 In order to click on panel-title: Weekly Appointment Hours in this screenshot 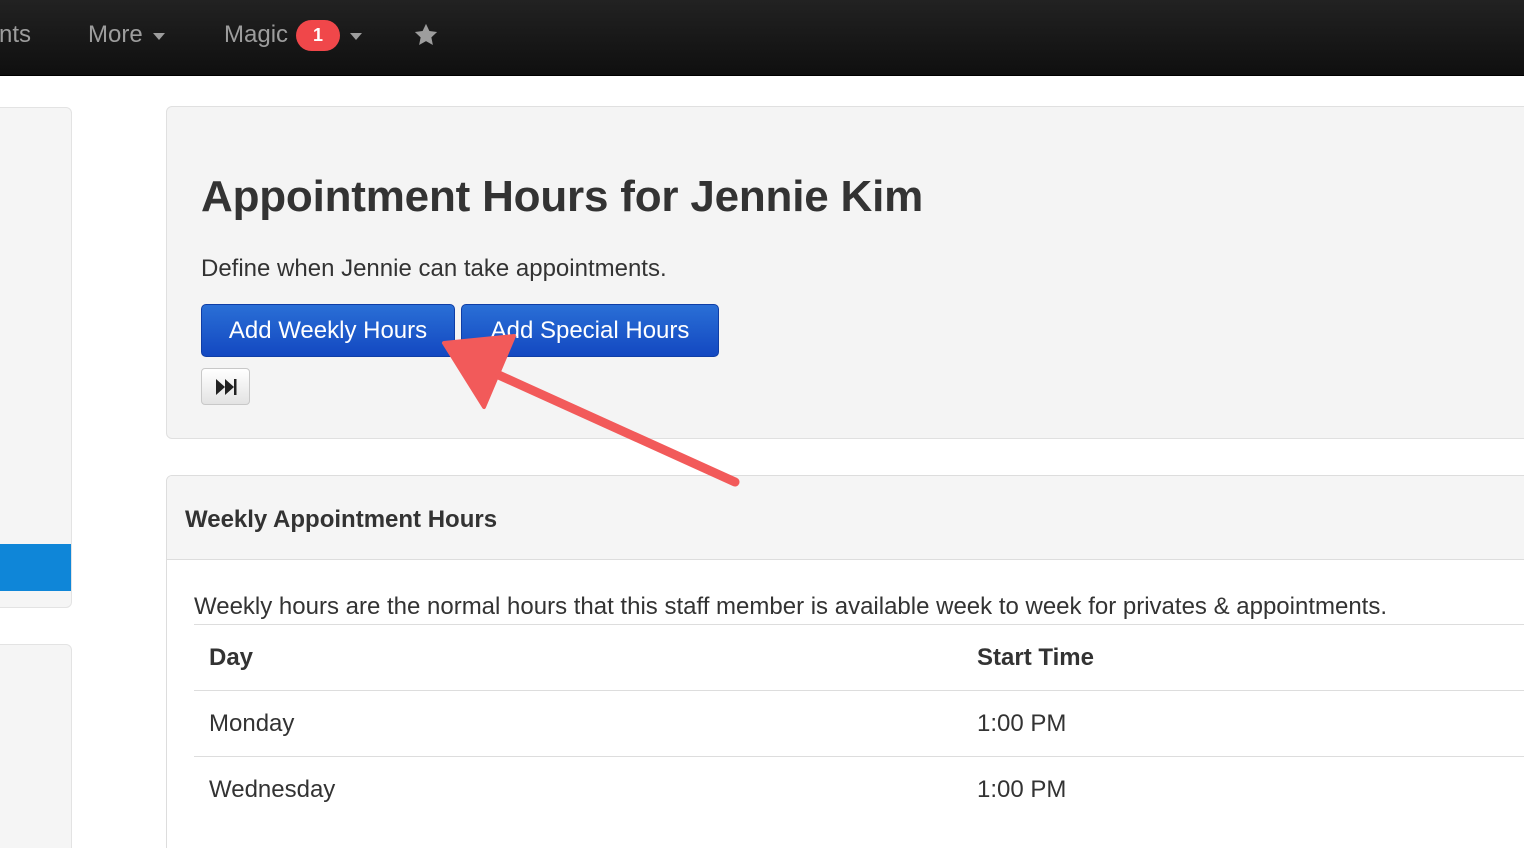, I will do `click(341, 519)`.